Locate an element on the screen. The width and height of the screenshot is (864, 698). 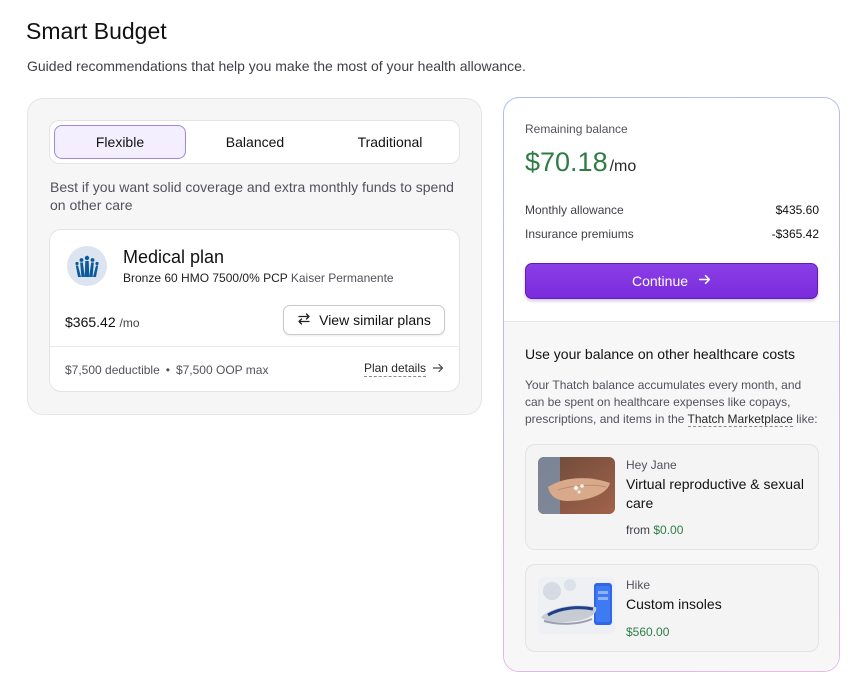
remaining-balance-amount: $70.18/mo is located at coordinates (580, 162).